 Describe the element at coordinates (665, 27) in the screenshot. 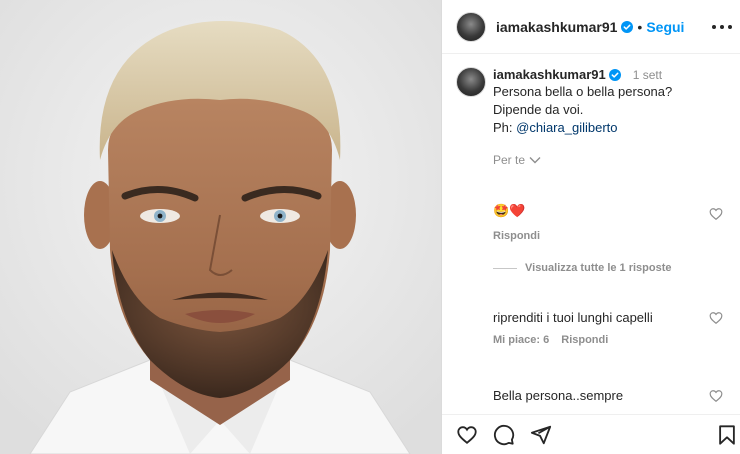

I see `follow-button: Segui` at that location.